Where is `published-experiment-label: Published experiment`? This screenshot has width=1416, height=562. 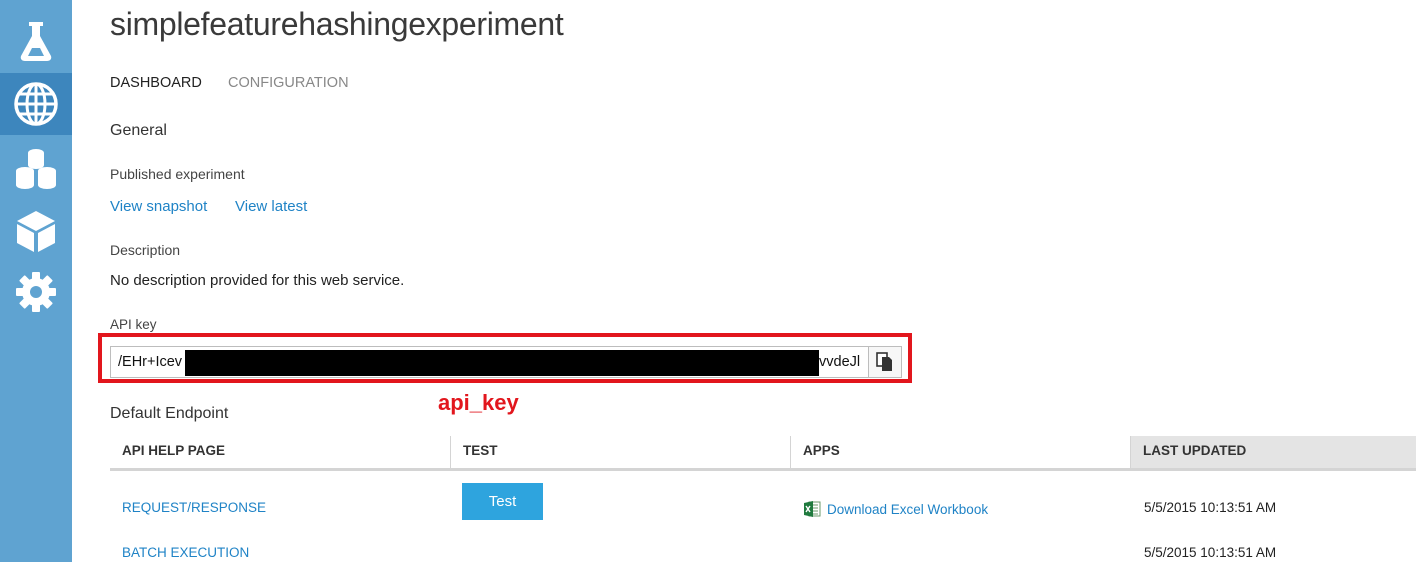
published-experiment-label: Published experiment is located at coordinates (177, 174).